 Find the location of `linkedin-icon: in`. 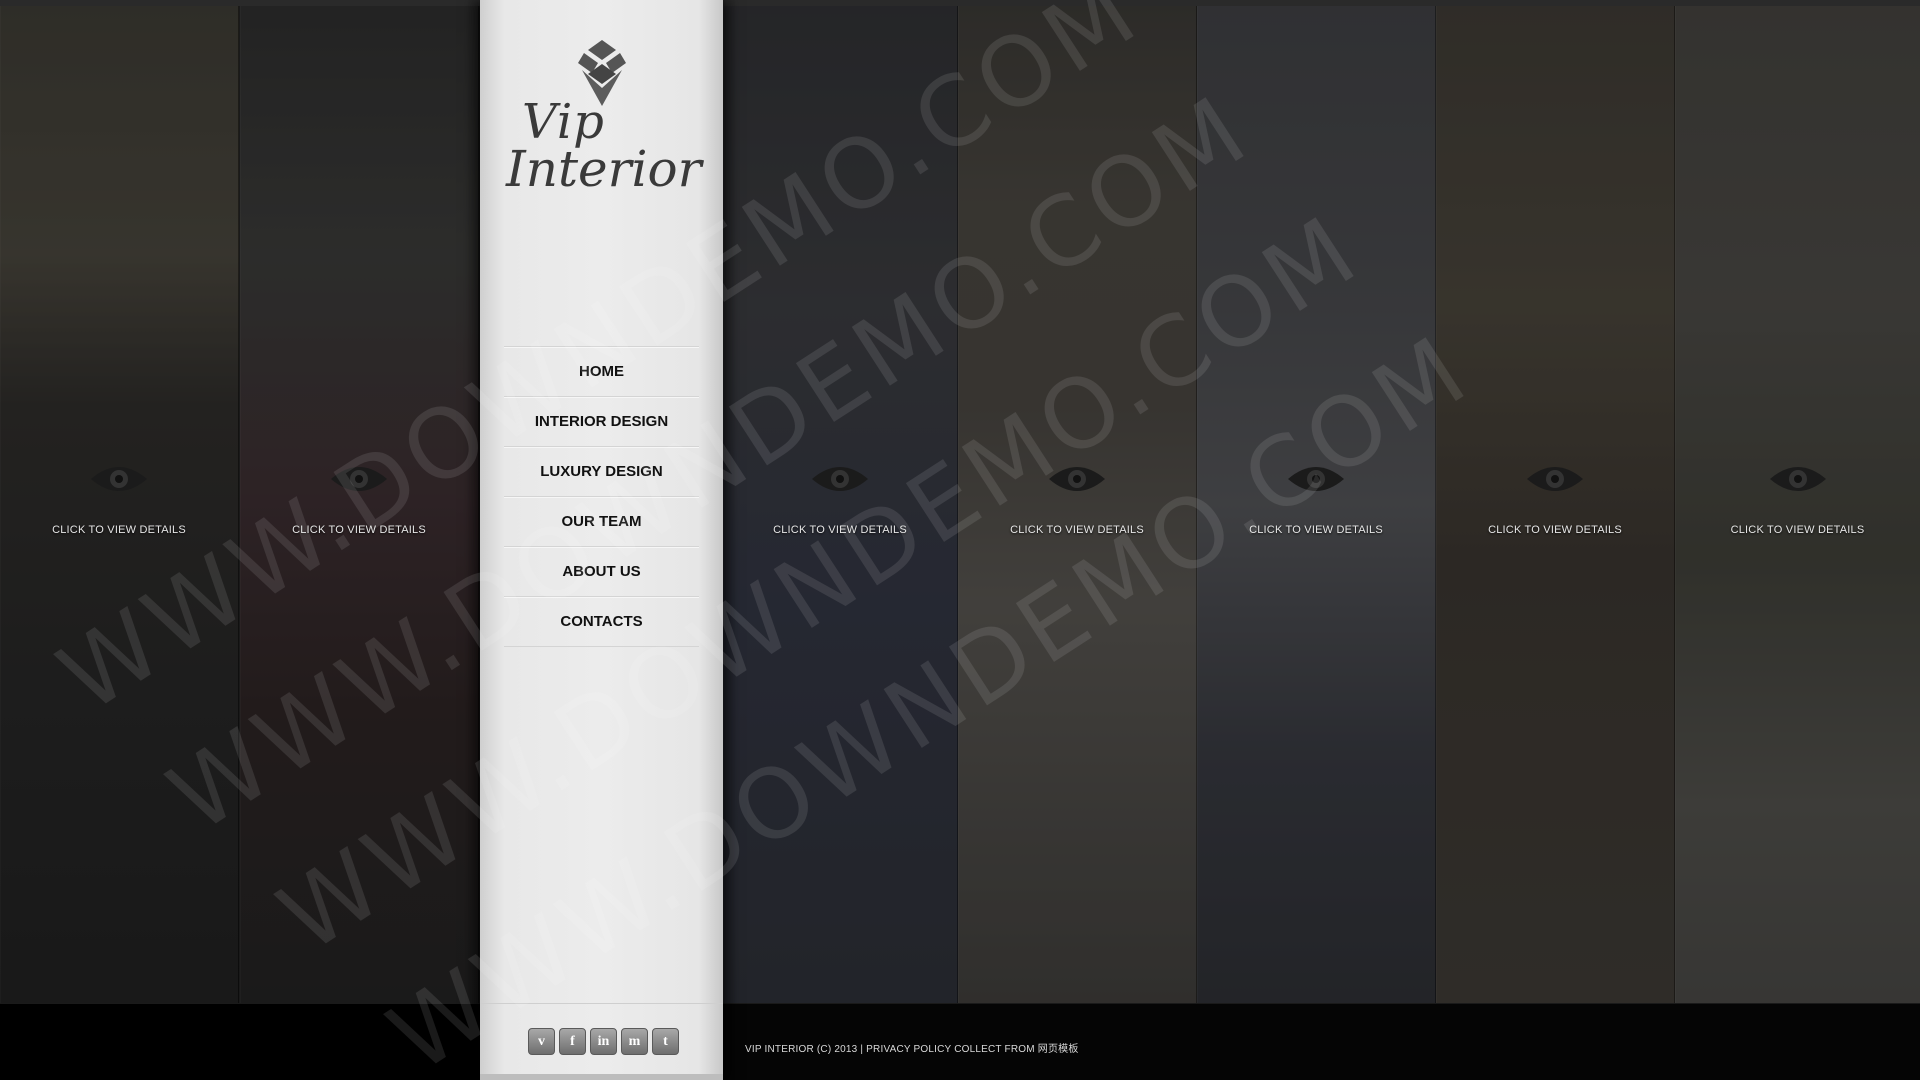

linkedin-icon: in is located at coordinates (603, 1041).